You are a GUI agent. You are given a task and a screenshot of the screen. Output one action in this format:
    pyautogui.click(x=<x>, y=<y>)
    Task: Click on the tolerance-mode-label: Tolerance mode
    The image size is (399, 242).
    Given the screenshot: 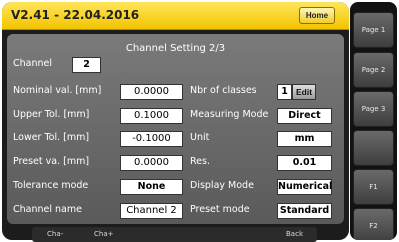 What is the action you would take?
    pyautogui.click(x=51, y=185)
    